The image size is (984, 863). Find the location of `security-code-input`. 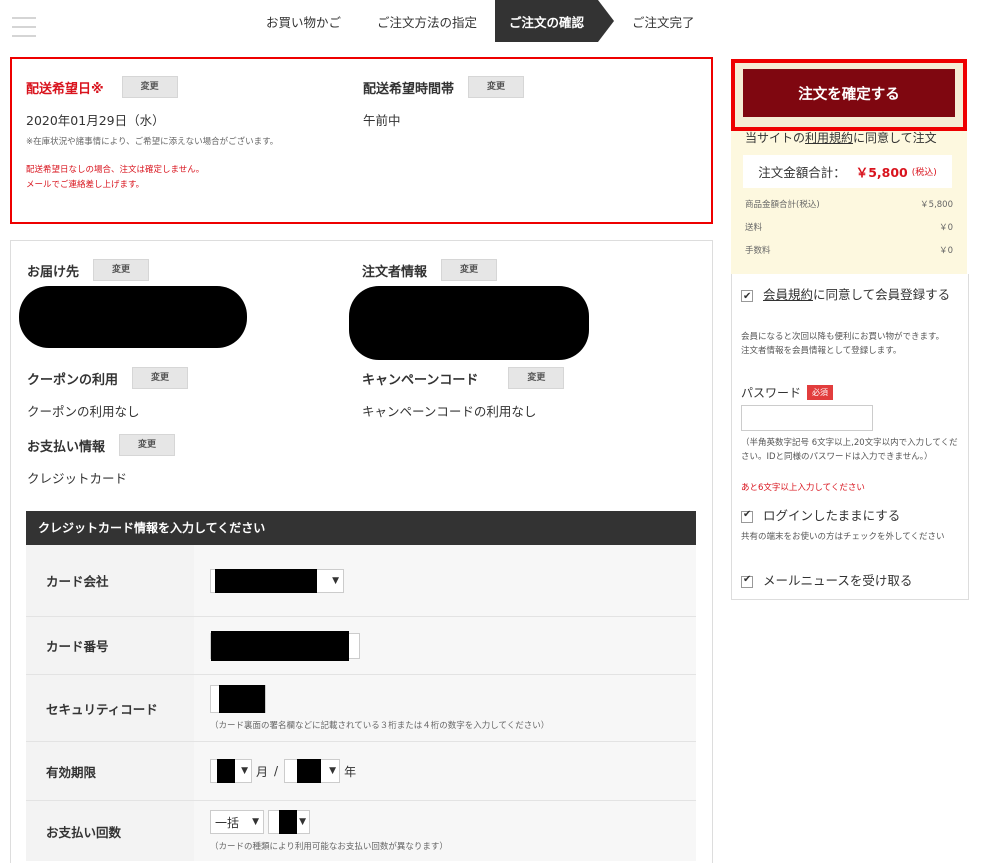

security-code-input is located at coordinates (238, 699).